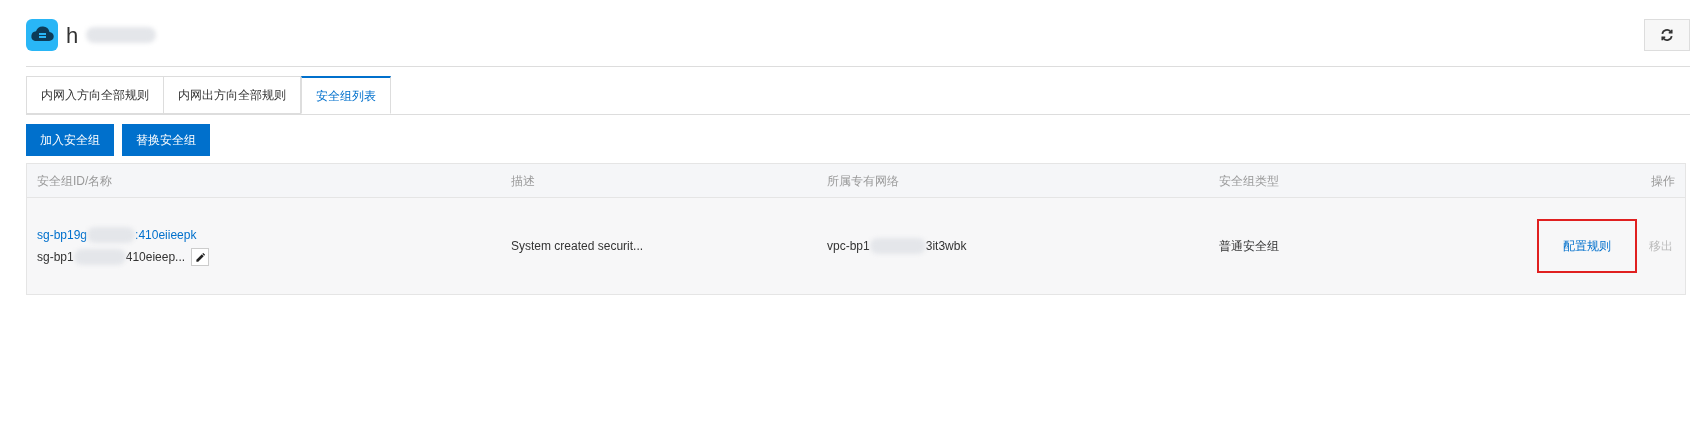  What do you see at coordinates (1249, 246) in the screenshot?
I see `group-type: 普通安全组` at bounding box center [1249, 246].